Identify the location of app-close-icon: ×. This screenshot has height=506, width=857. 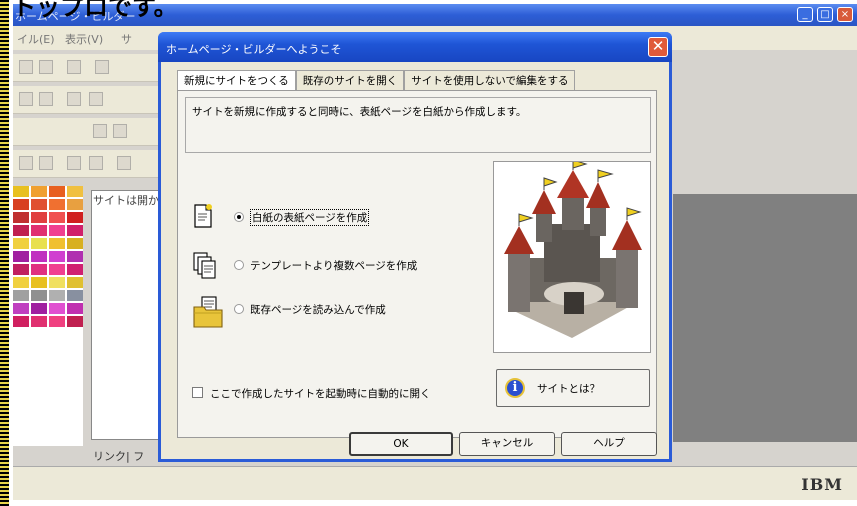
(845, 14).